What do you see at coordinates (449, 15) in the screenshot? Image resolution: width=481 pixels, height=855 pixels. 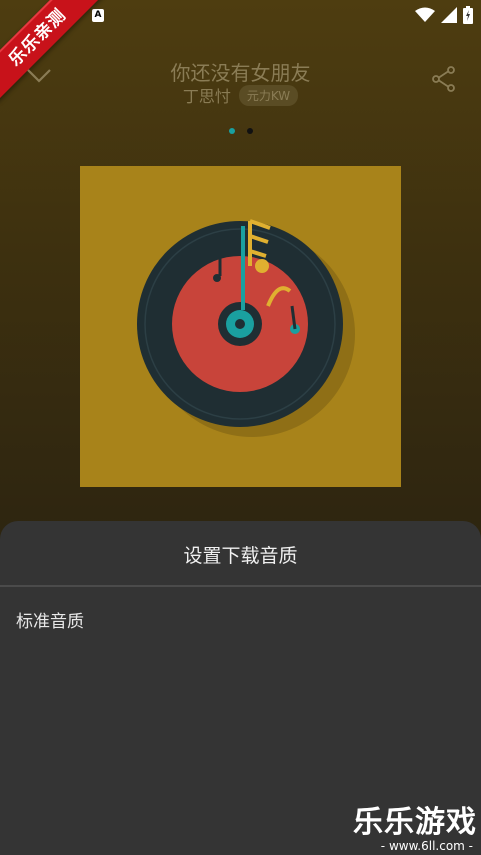 I see `signal-icon` at bounding box center [449, 15].